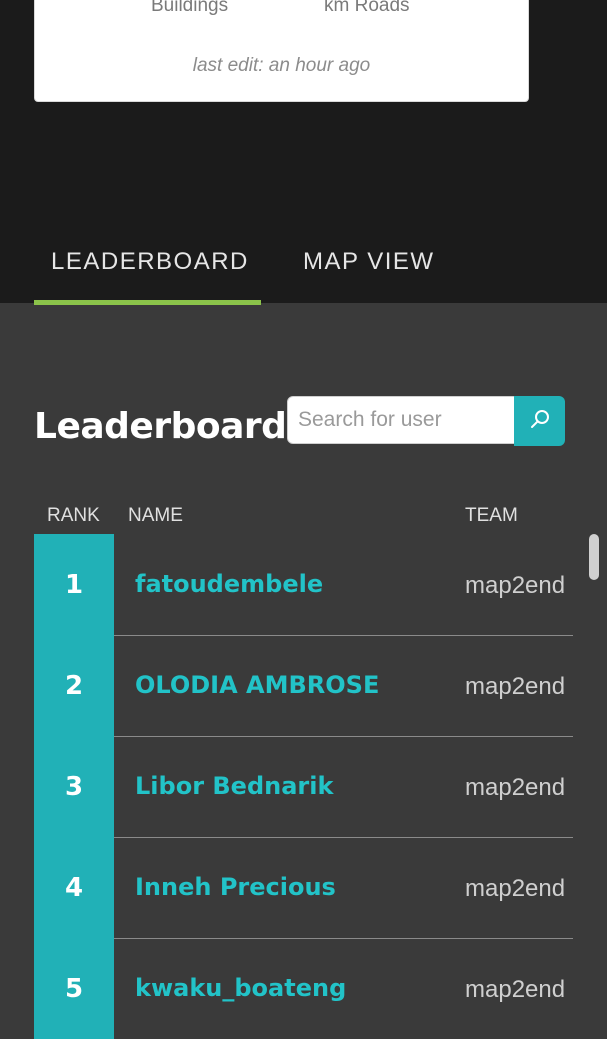  What do you see at coordinates (594, 557) in the screenshot?
I see `scrollbar-thumb` at bounding box center [594, 557].